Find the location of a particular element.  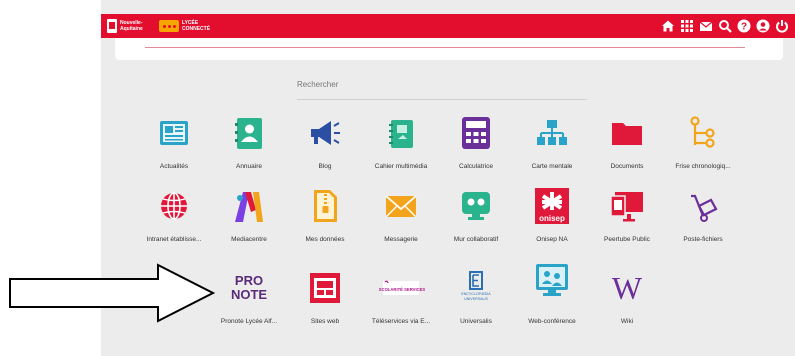

svg-text: onisep is located at coordinates (552, 218).